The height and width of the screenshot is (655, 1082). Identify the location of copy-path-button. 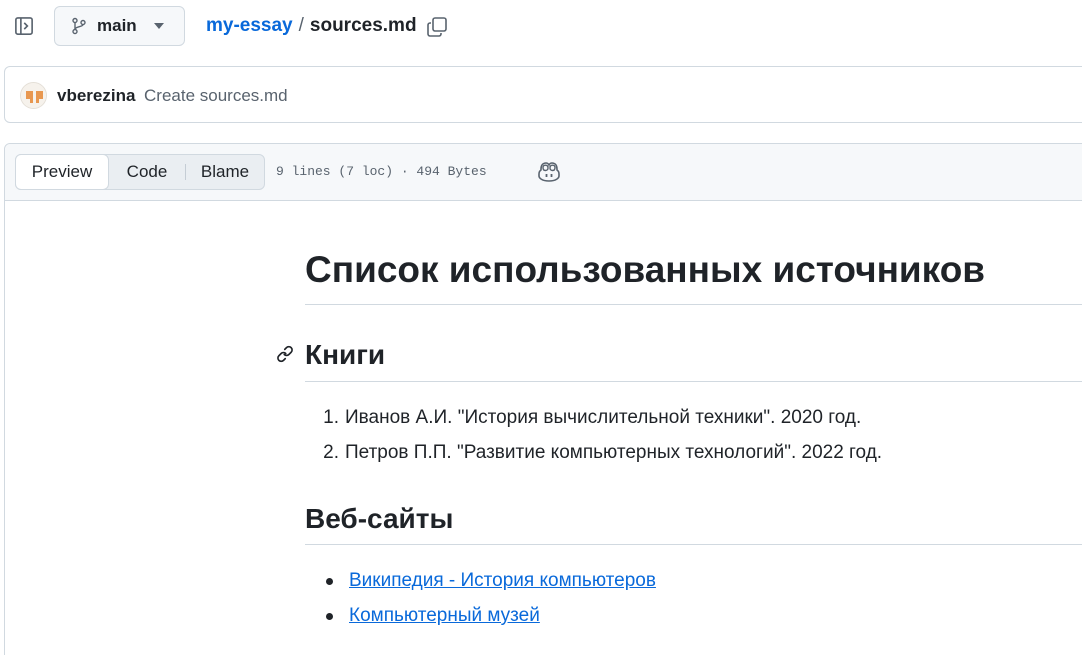
(437, 27).